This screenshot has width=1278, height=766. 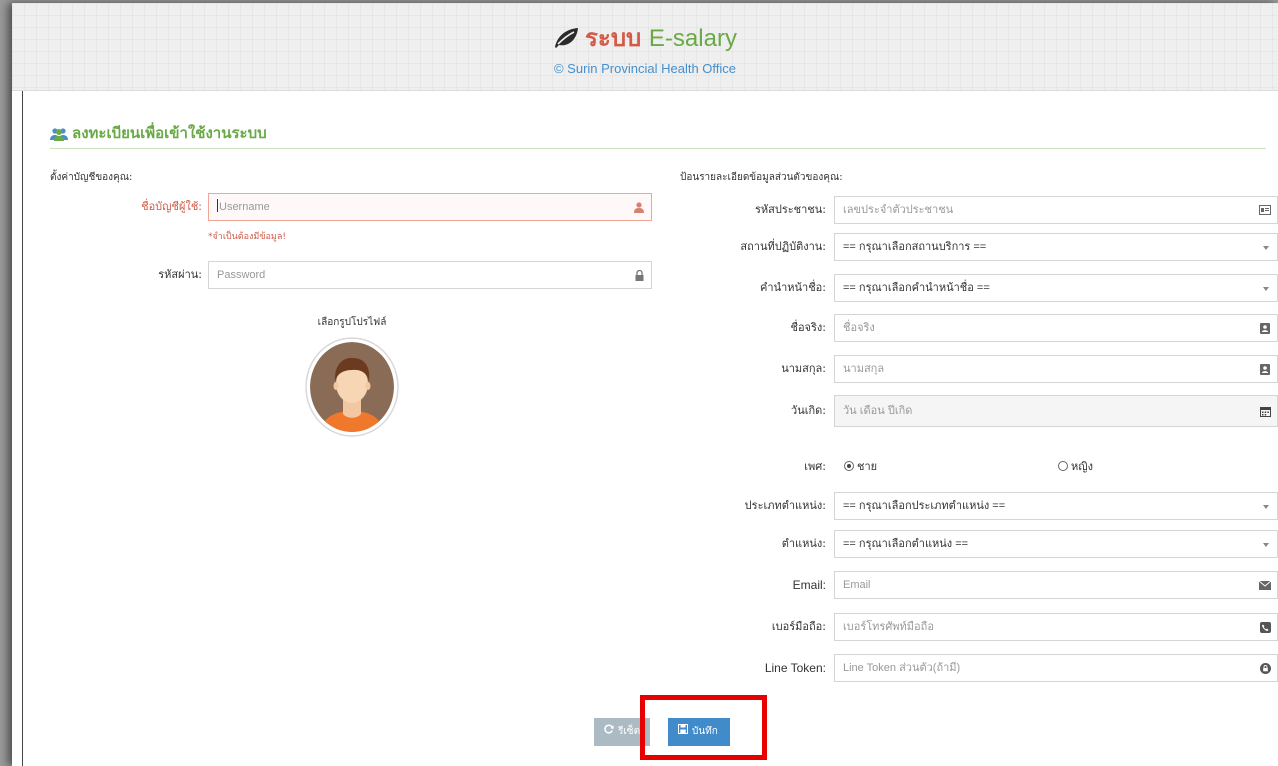 I want to click on radio-checked-icon, so click(x=849, y=466).